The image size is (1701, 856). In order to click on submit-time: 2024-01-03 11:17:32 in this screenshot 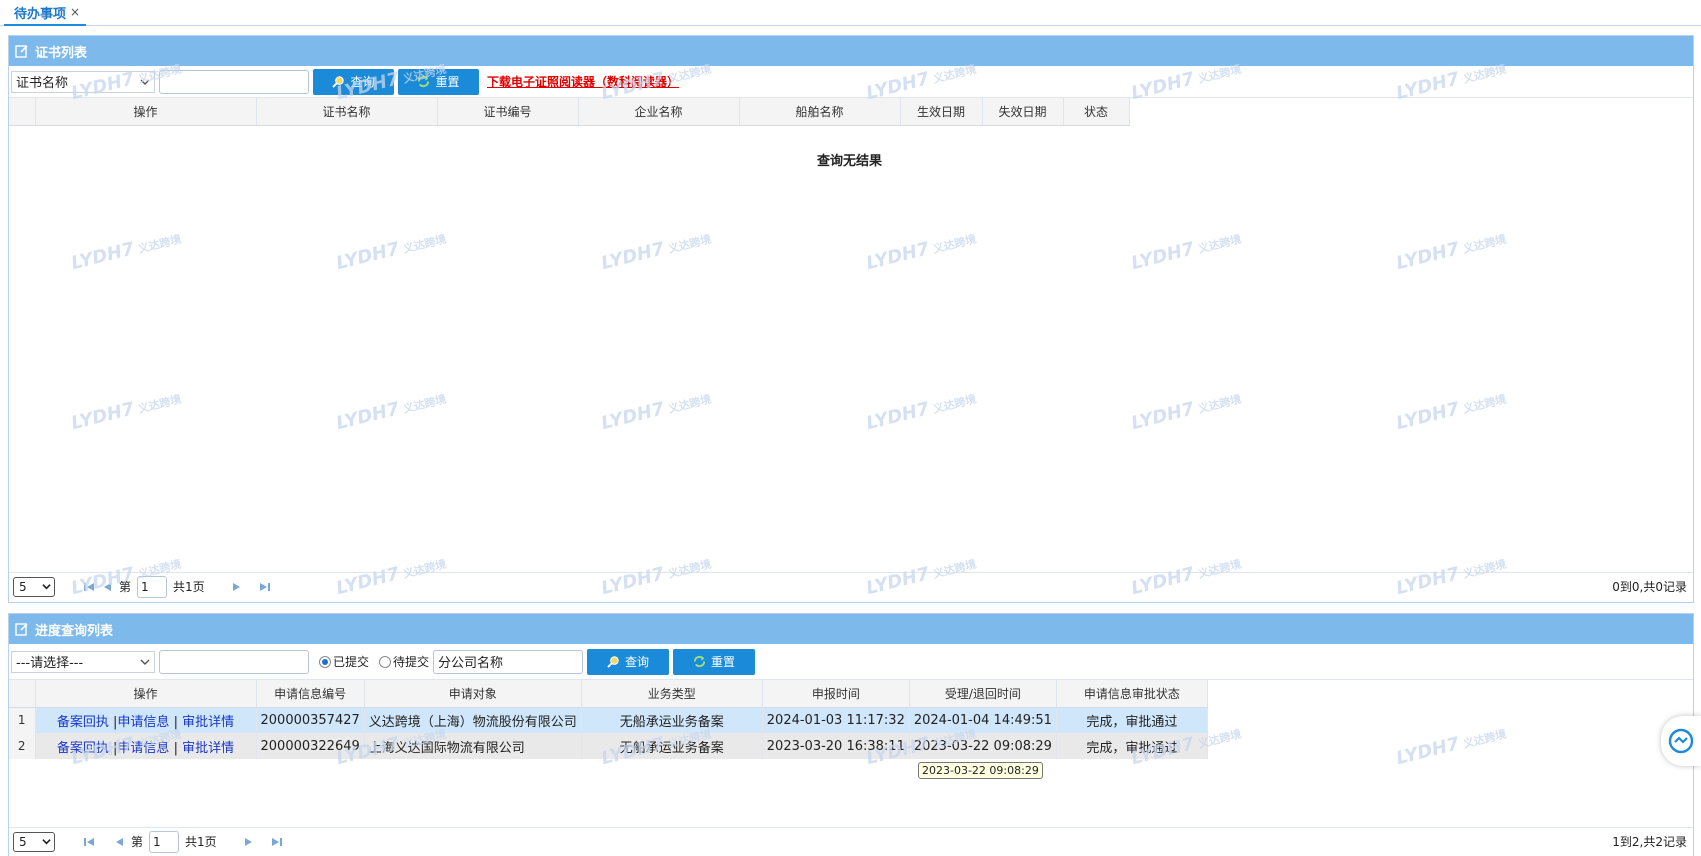, I will do `click(836, 720)`.